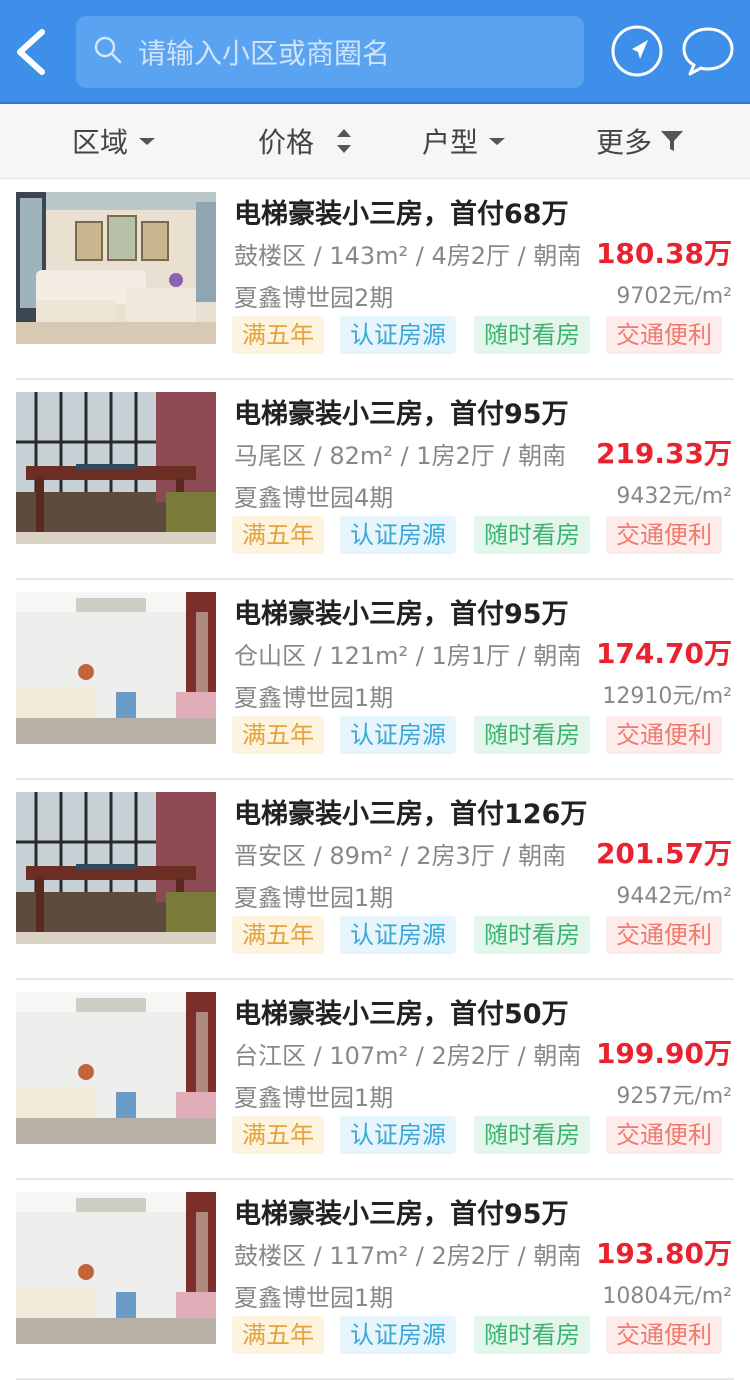 The height and width of the screenshot is (1380, 750). What do you see at coordinates (108, 50) in the screenshot?
I see `search-icon` at bounding box center [108, 50].